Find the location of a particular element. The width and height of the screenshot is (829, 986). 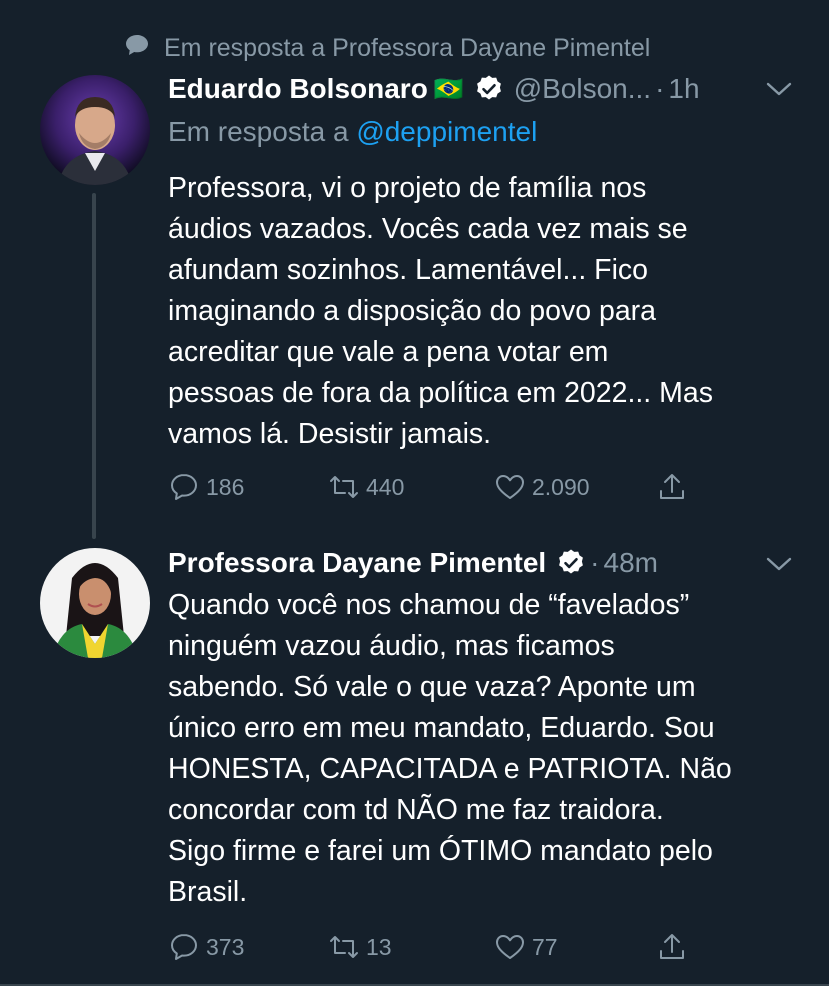

tweet-timestamp: 48m is located at coordinates (631, 563).